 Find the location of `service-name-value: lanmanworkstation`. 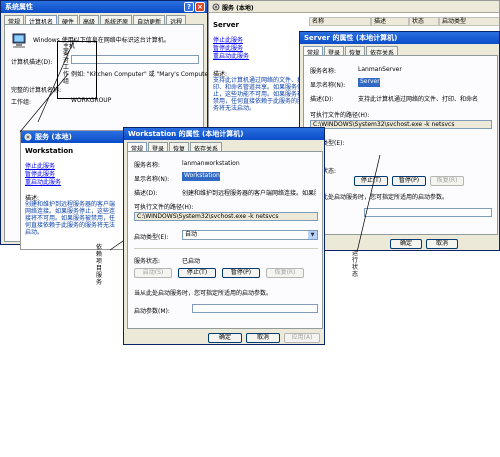

service-name-value: lanmanworkstation is located at coordinates (211, 163).